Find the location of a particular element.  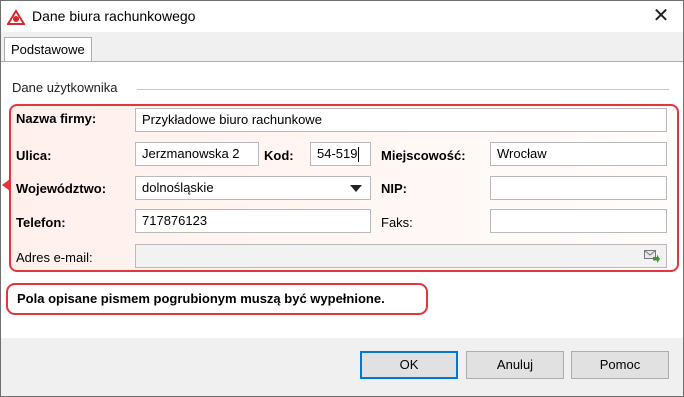

cancel-button: Anuluj is located at coordinates (515, 365).